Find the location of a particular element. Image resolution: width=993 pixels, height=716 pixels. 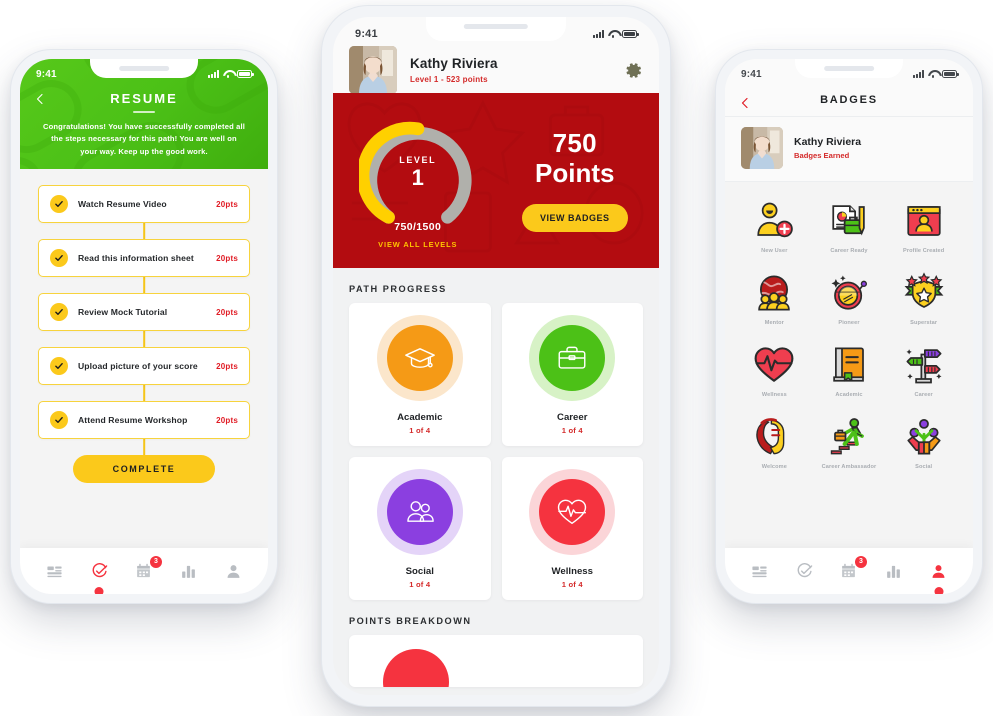

badges-user-meta: Kathy Riviera Badges Earned is located at coordinates (827, 148).